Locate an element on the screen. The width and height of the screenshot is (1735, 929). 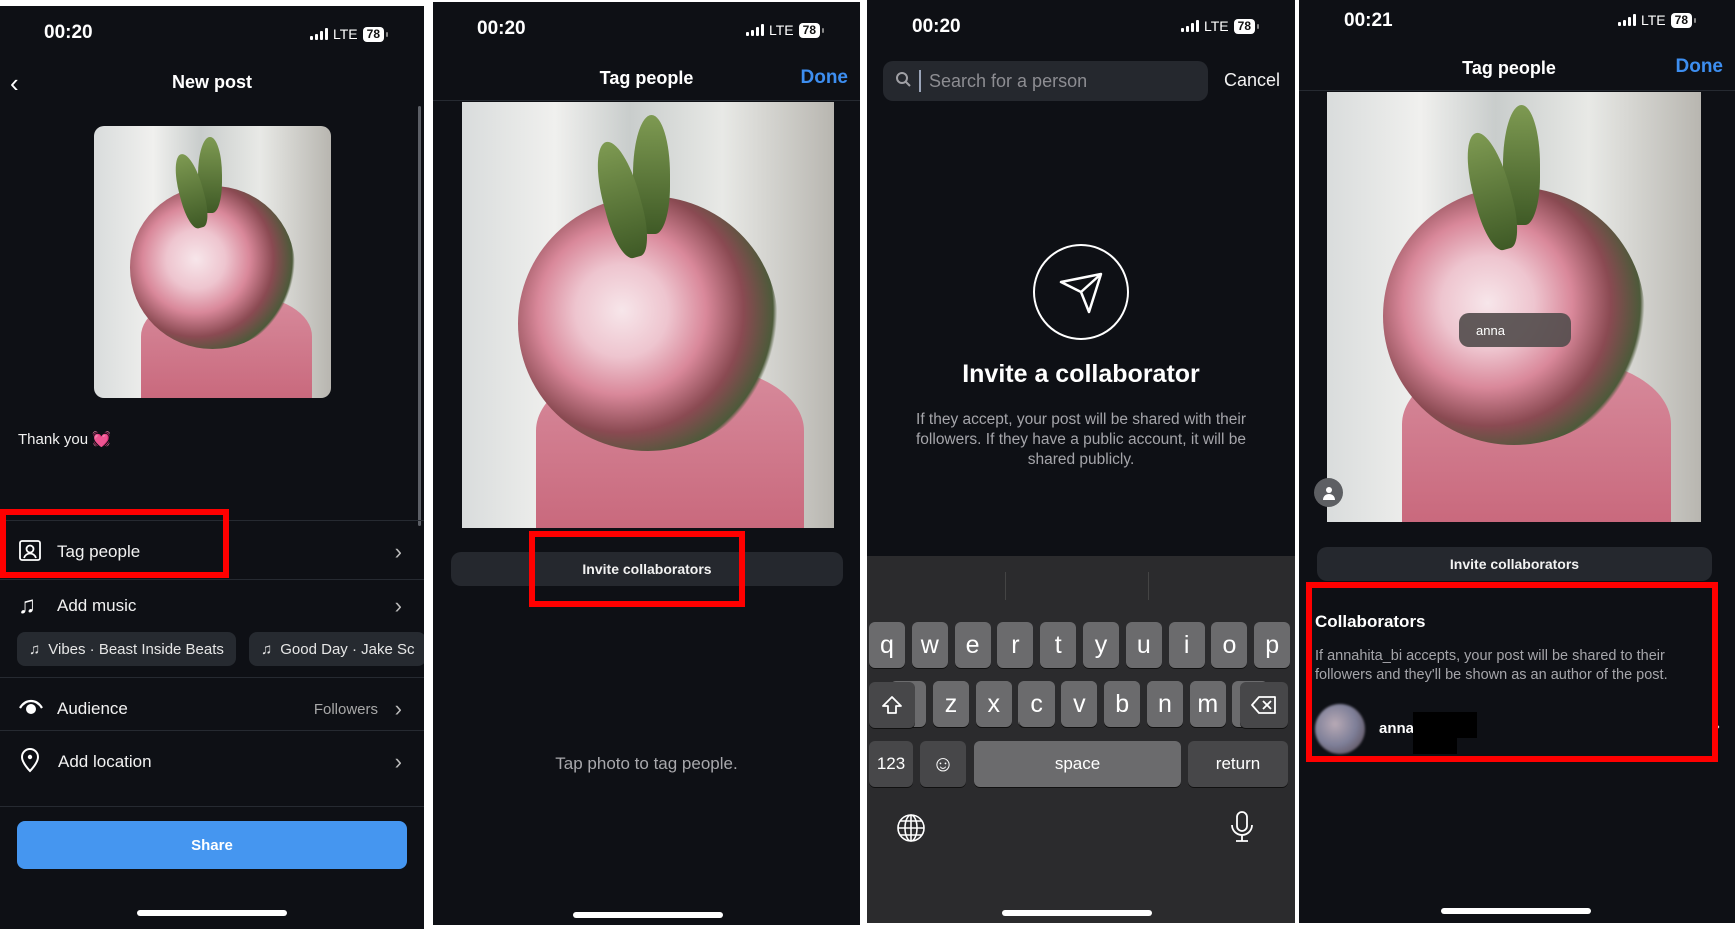
delete-key is located at coordinates (1264, 705).